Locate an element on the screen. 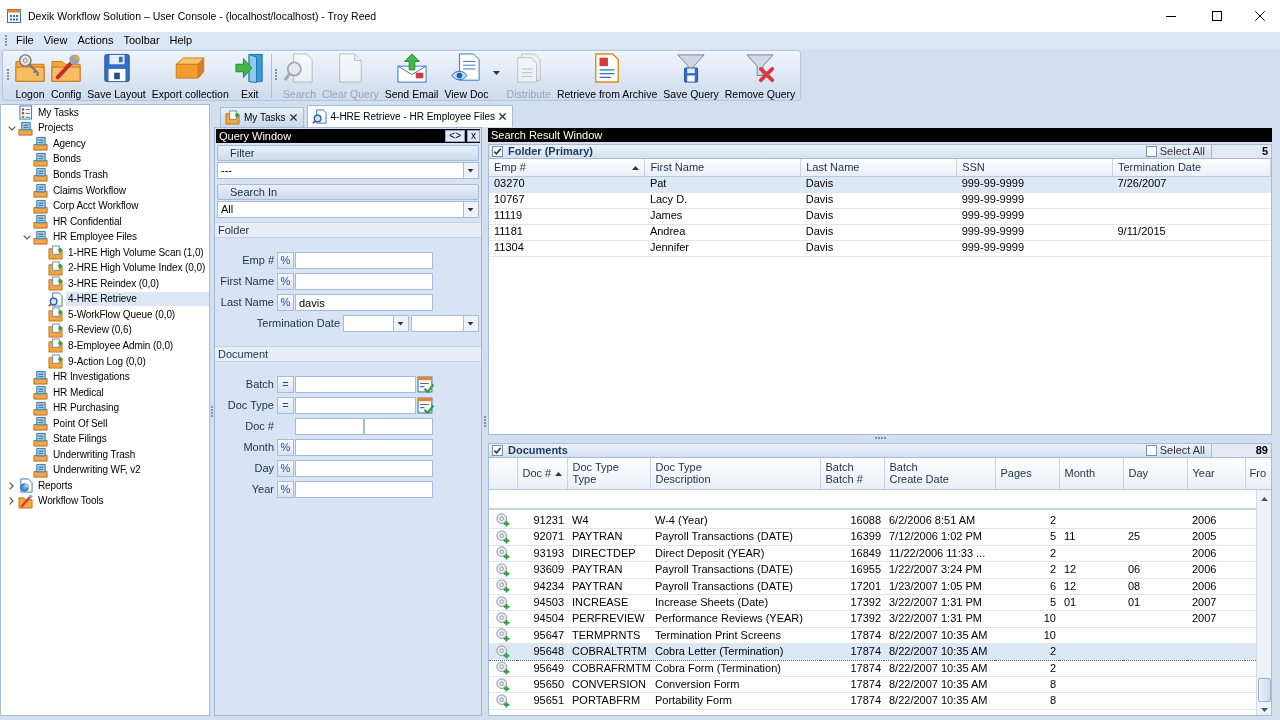 The image size is (1280, 720). table-row: 92071 PAYTRAN Payroll Transactions (DATE) 16399 7/12/2006 1:02 PM 5 11 25 2005 is located at coordinates (872, 537).